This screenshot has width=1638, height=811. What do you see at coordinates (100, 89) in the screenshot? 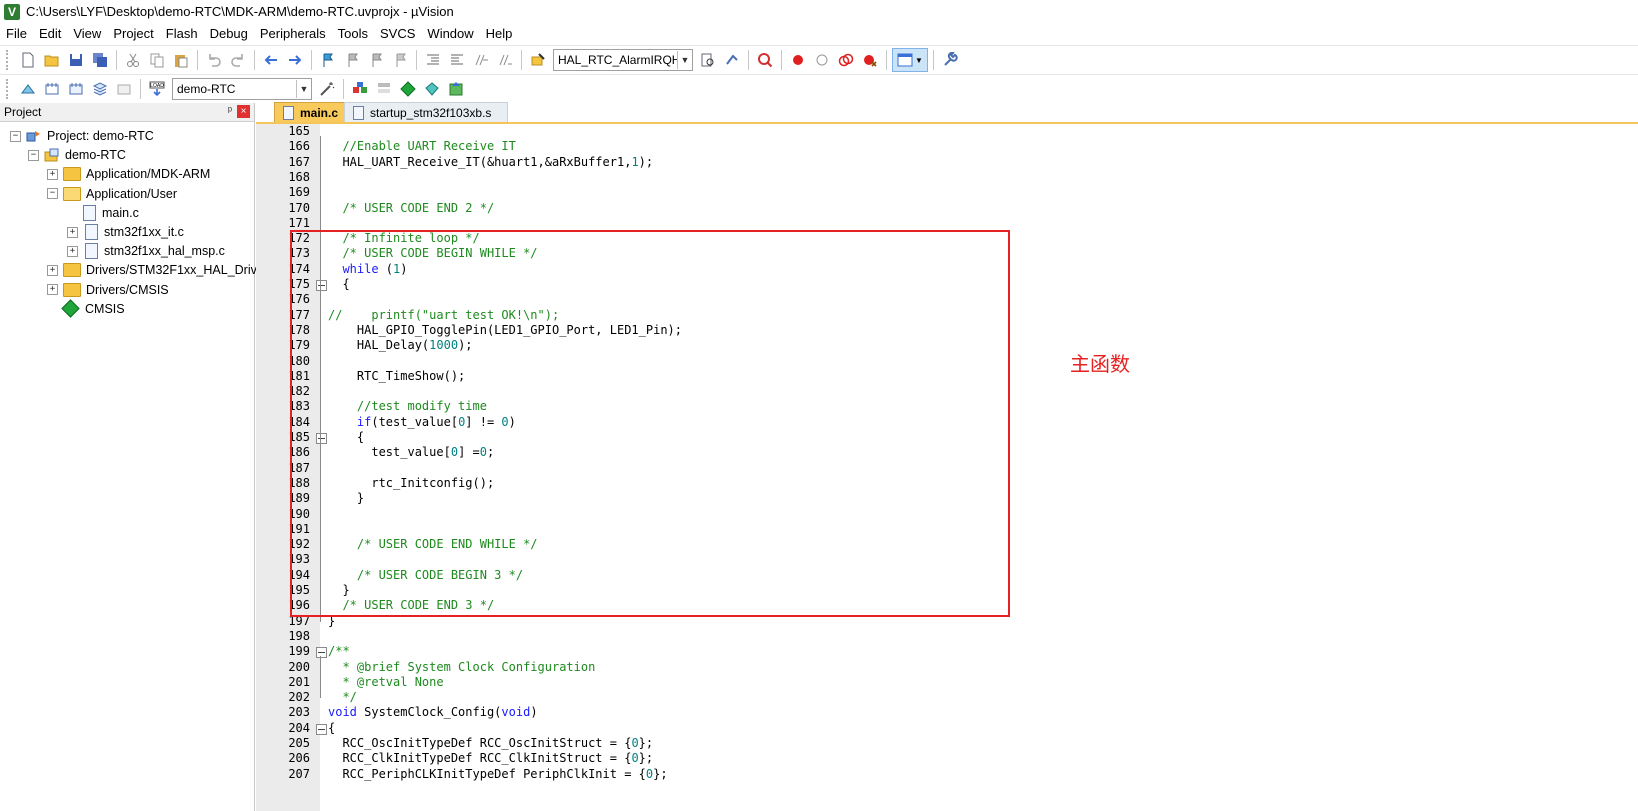
I see `batch-build-button` at bounding box center [100, 89].